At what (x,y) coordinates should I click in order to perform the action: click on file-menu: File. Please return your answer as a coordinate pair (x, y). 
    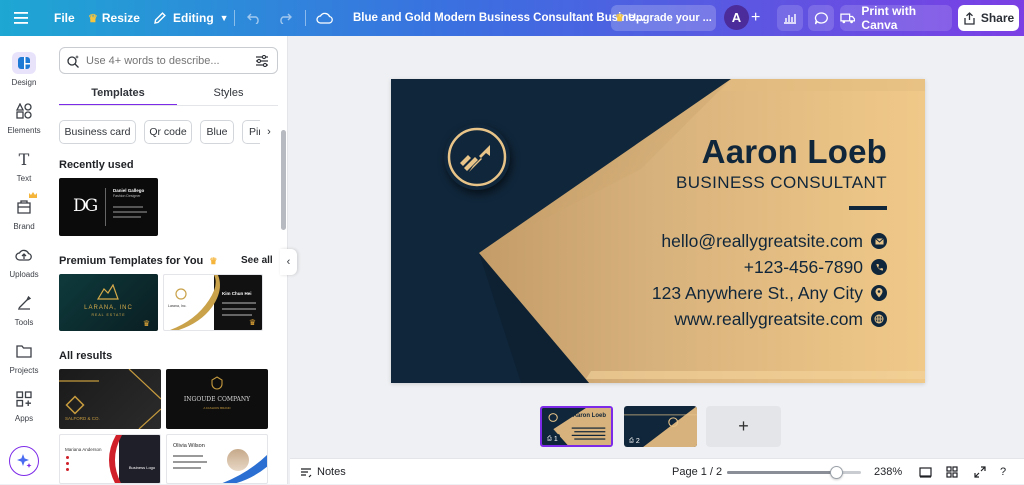
    Looking at the image, I should click on (64, 18).